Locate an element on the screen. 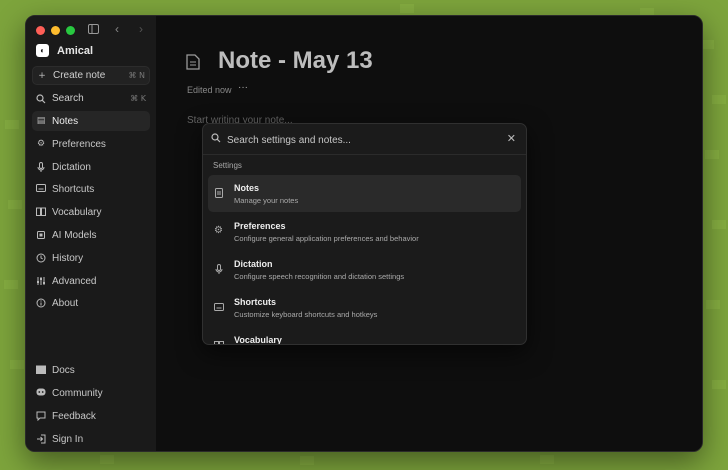 The image size is (728, 470). result-description: Customize keyboard shortcuts and hotkeys is located at coordinates (306, 314).